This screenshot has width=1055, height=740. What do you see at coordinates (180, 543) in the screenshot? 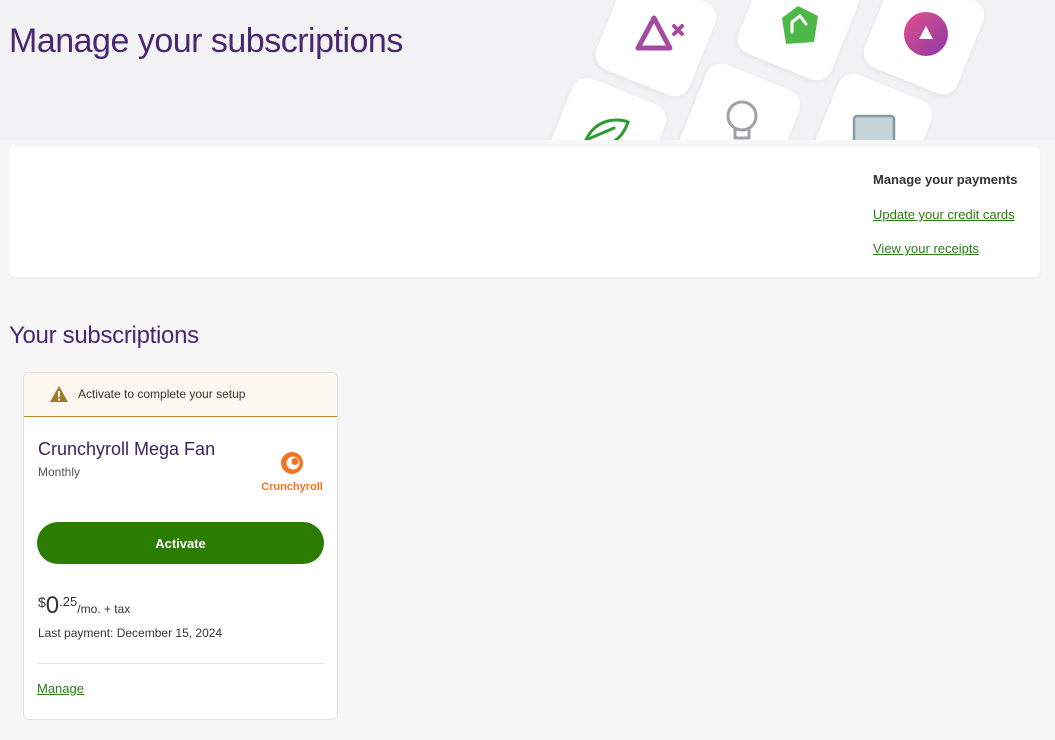
I see `activate-button: Activate` at bounding box center [180, 543].